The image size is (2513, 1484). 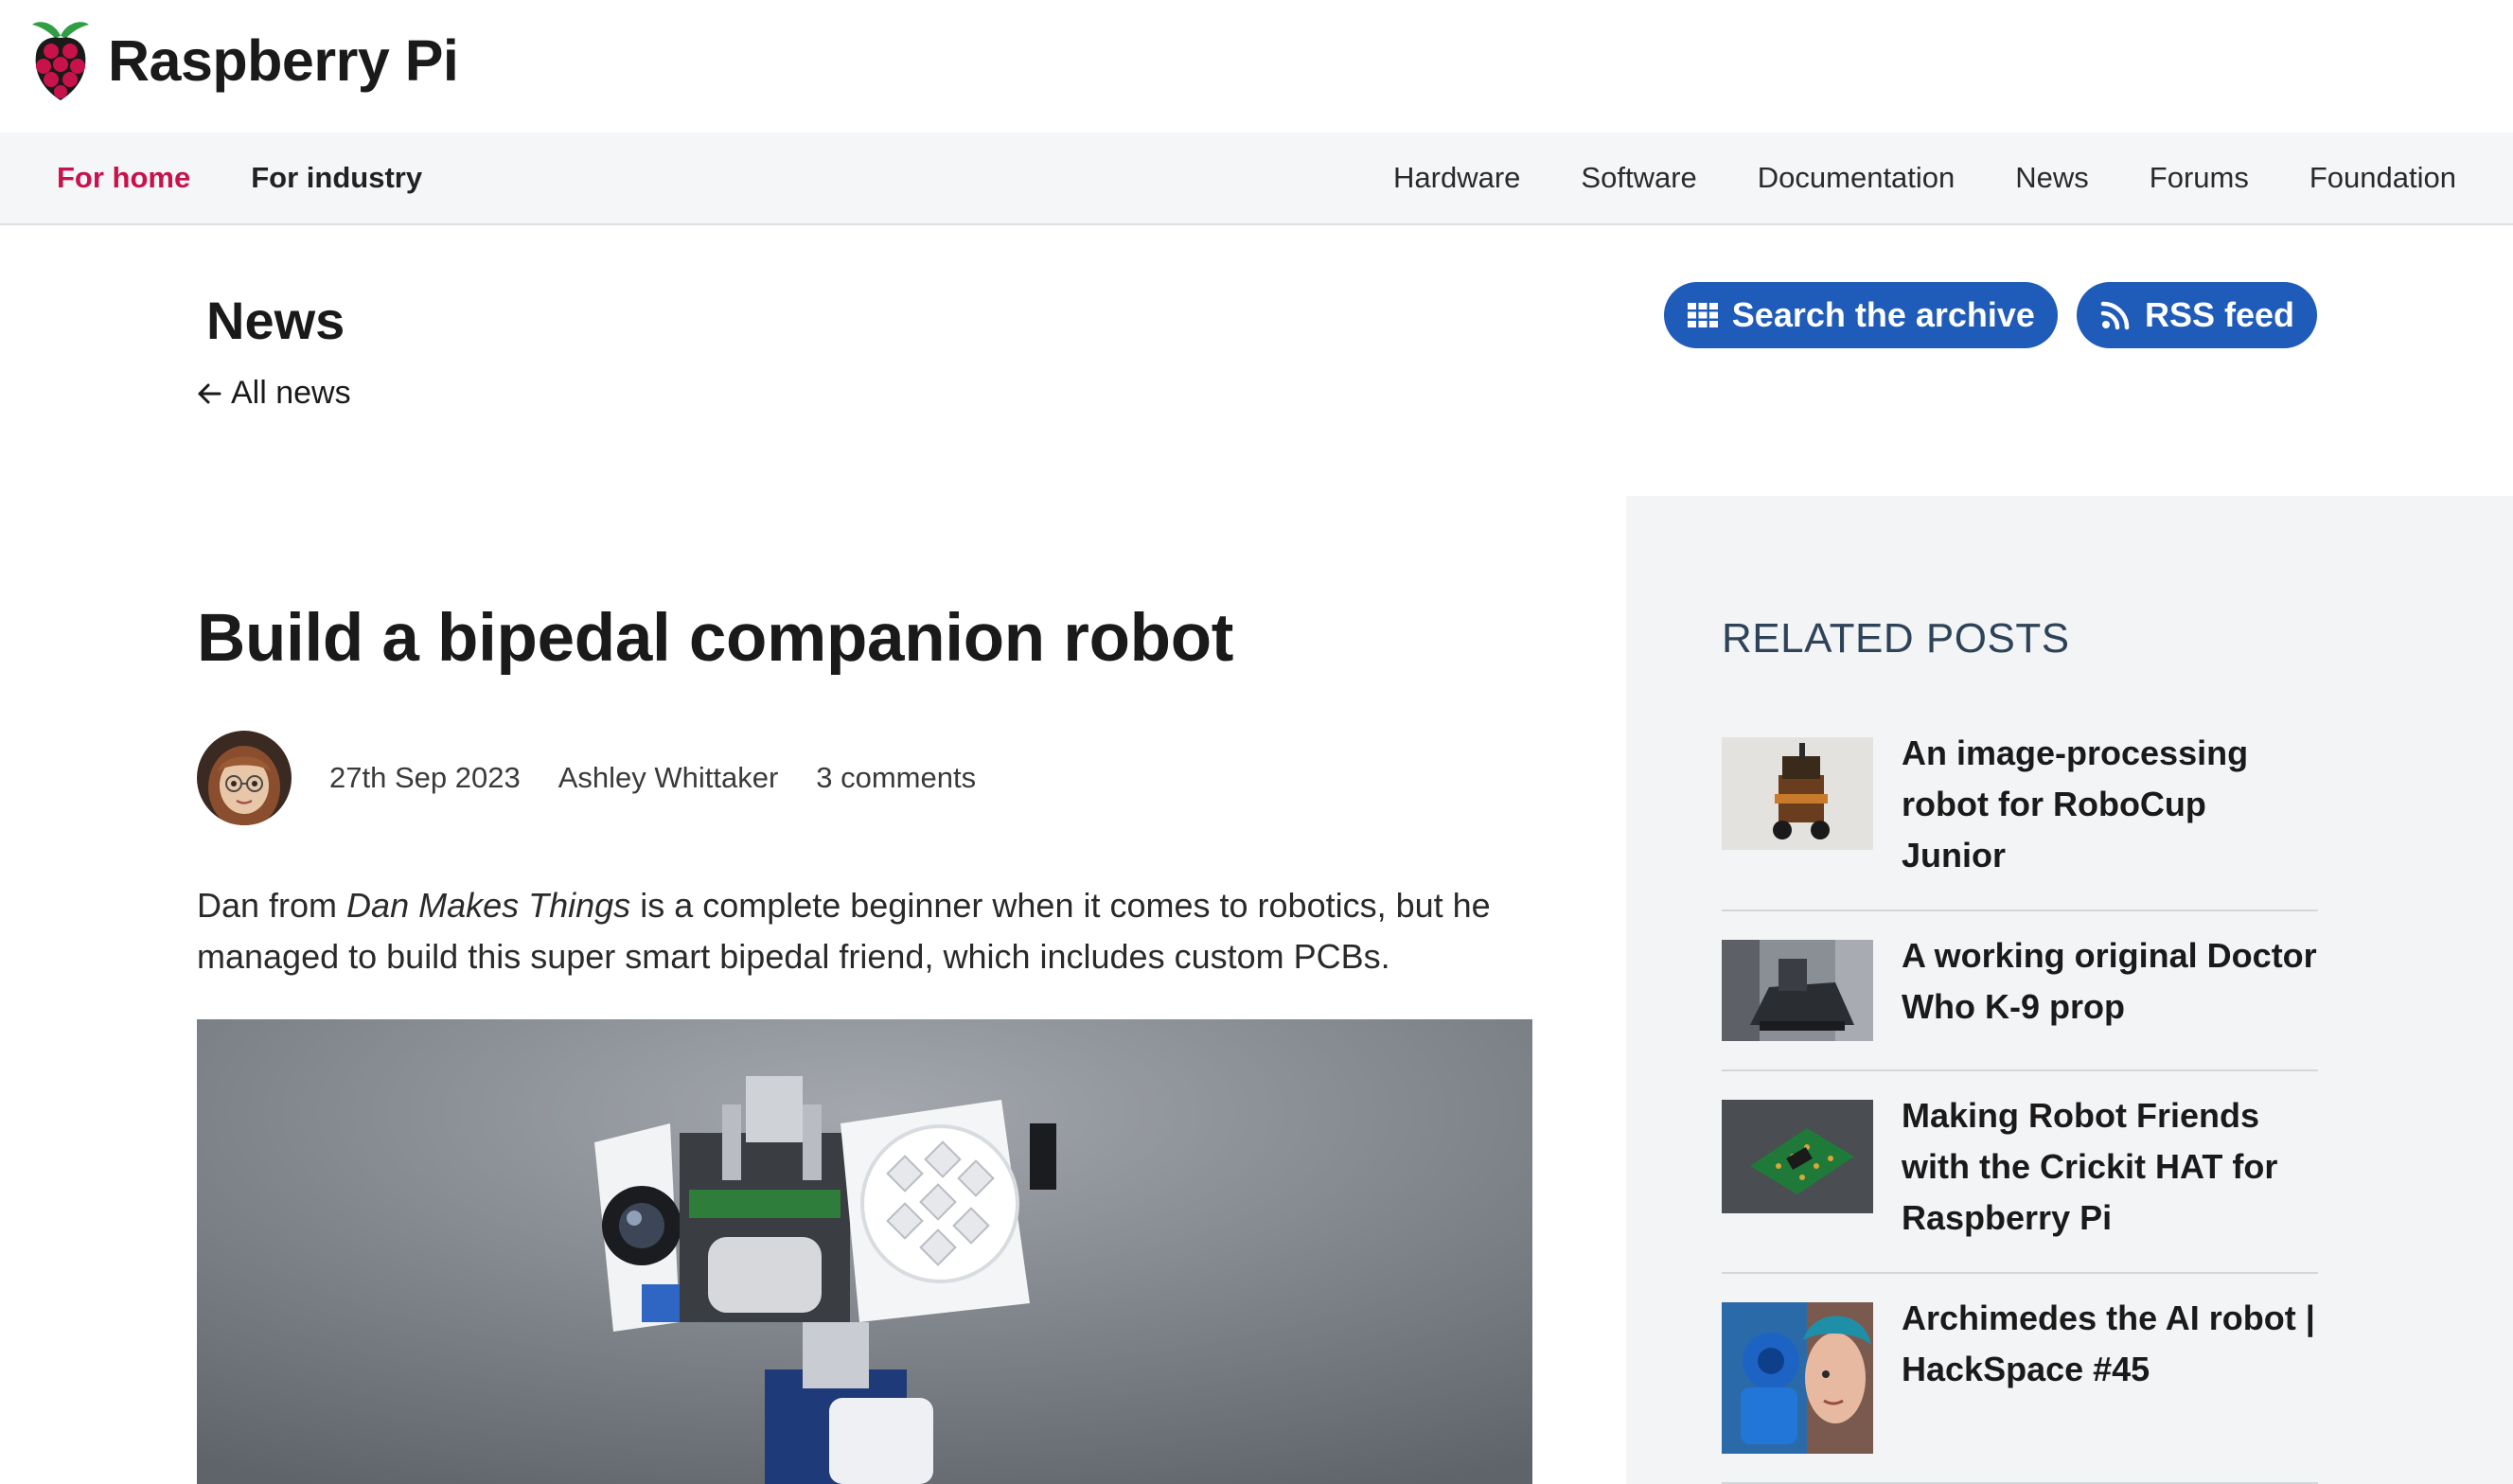 I want to click on top-bar: Raspberry Pi, so click(x=1256, y=66).